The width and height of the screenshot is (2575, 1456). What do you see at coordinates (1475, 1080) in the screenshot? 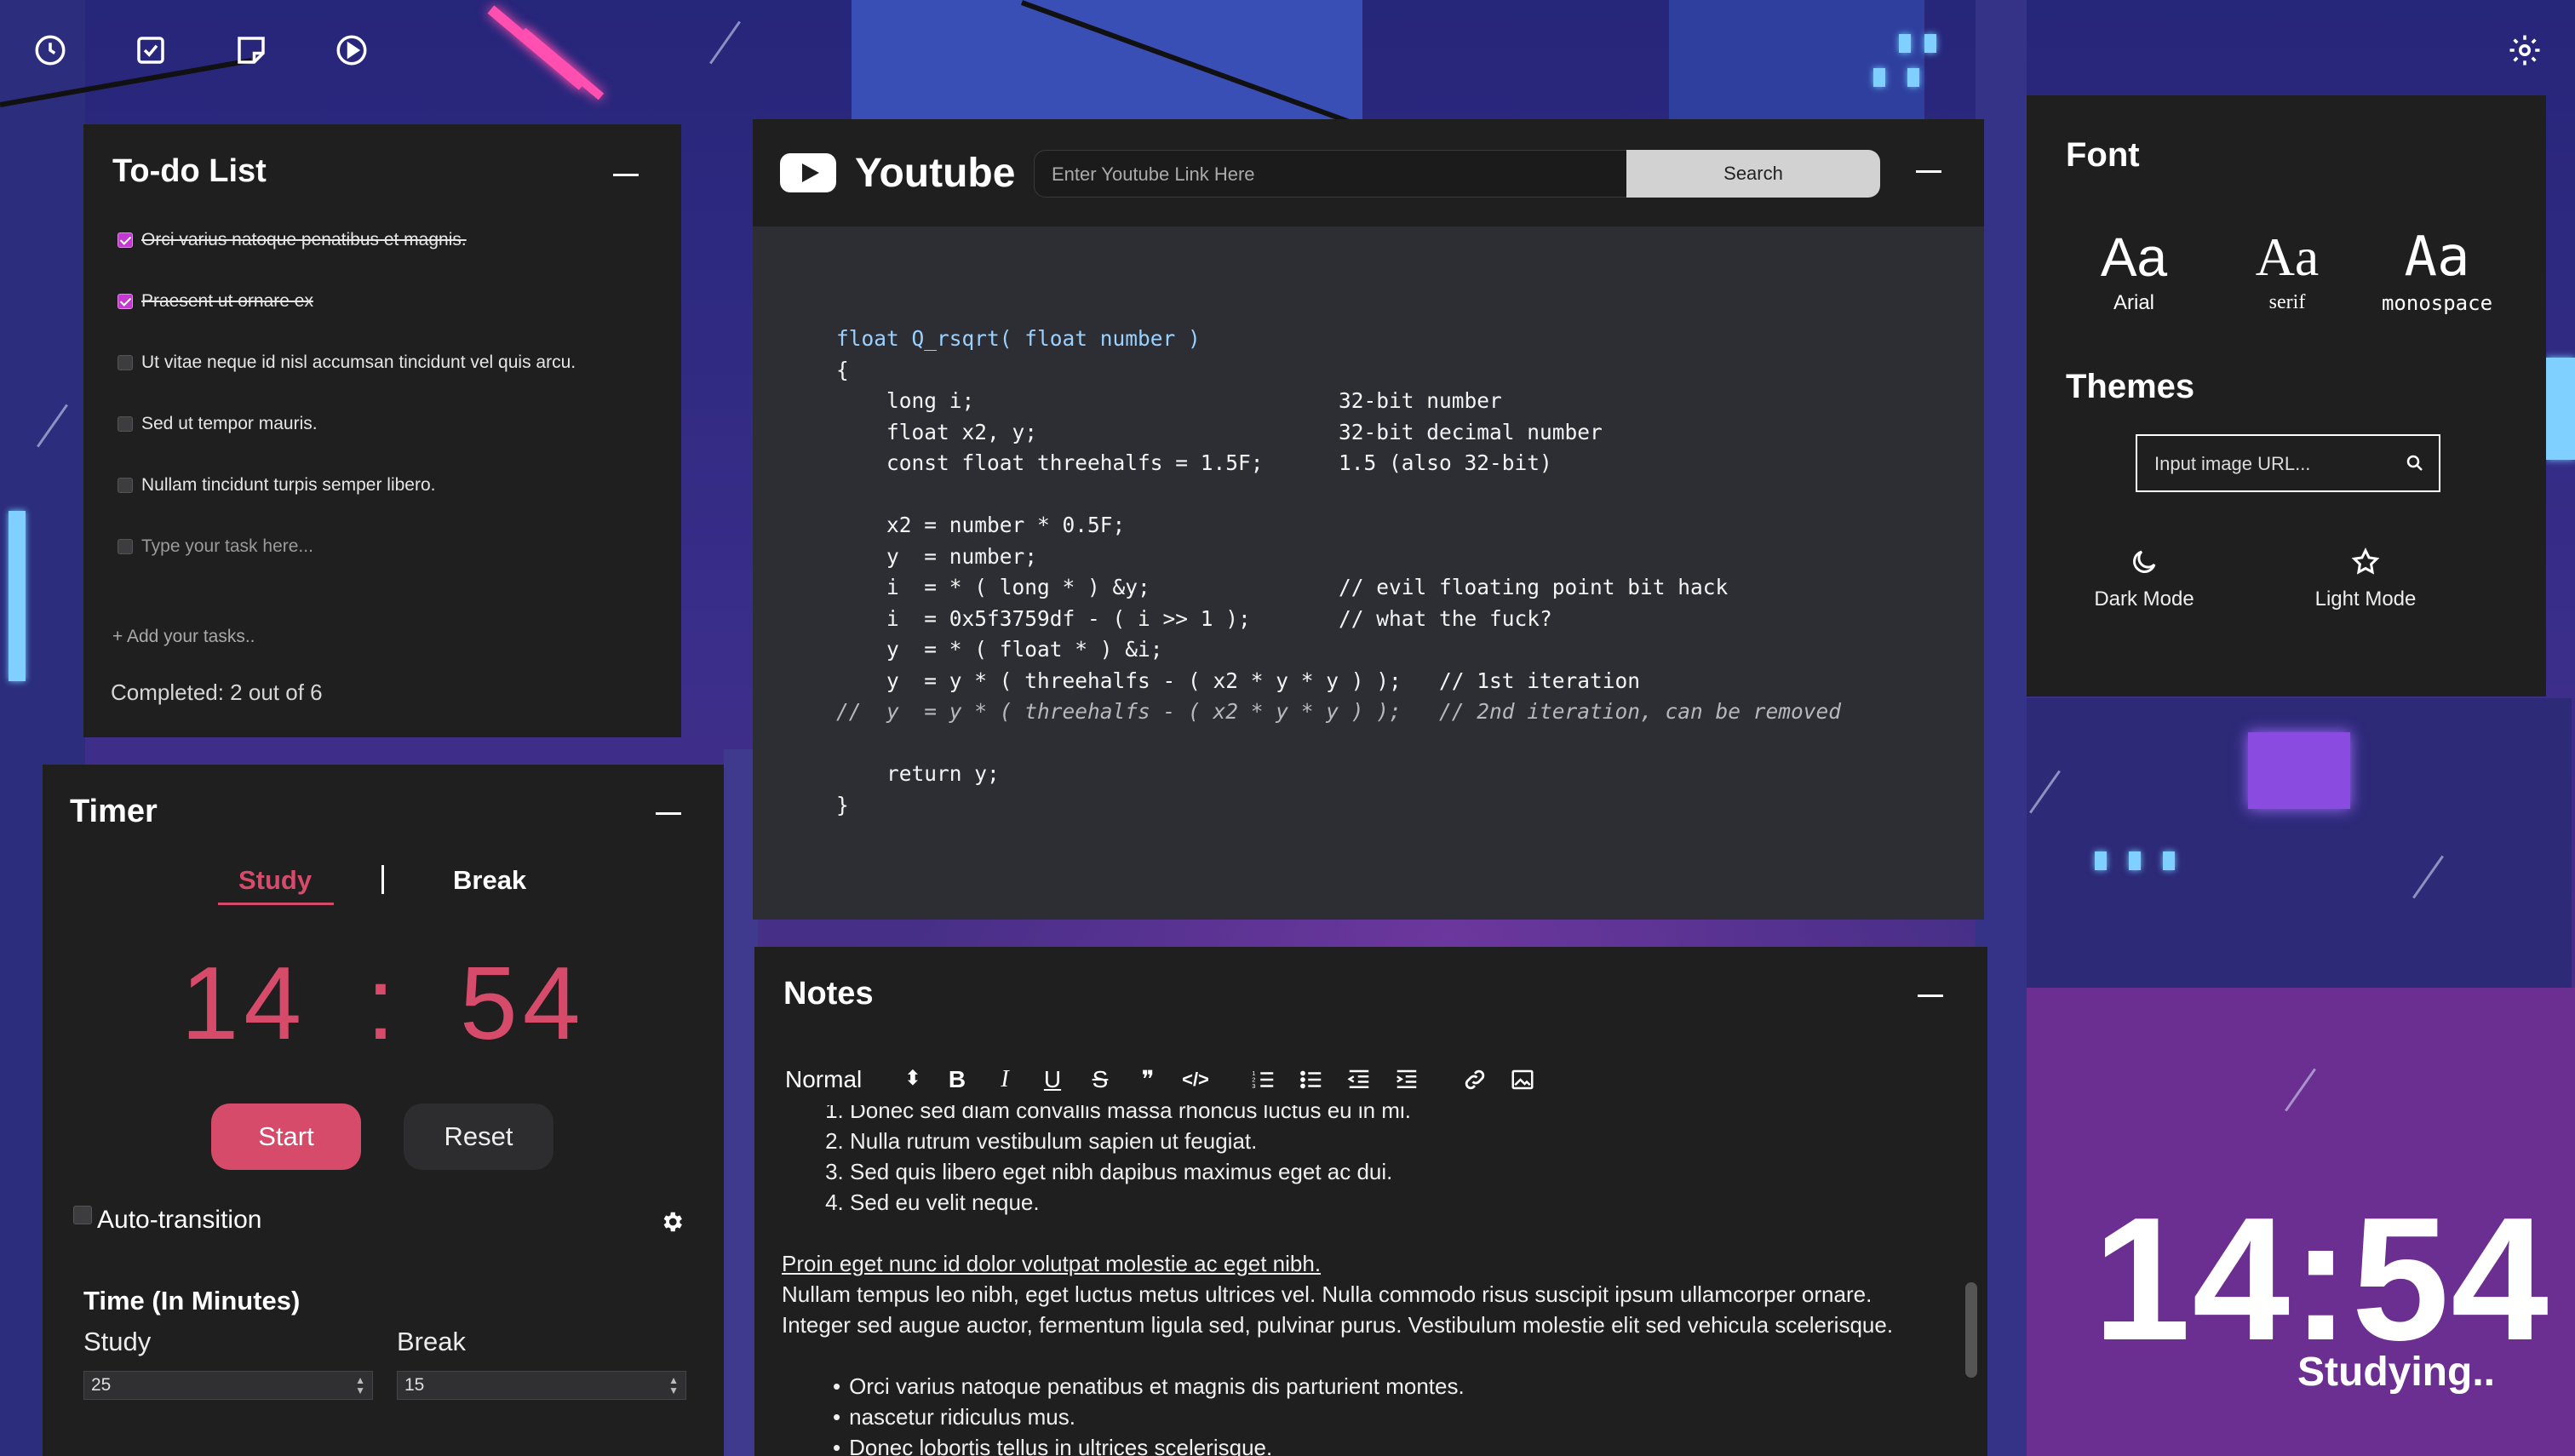
I see `link-icon` at bounding box center [1475, 1080].